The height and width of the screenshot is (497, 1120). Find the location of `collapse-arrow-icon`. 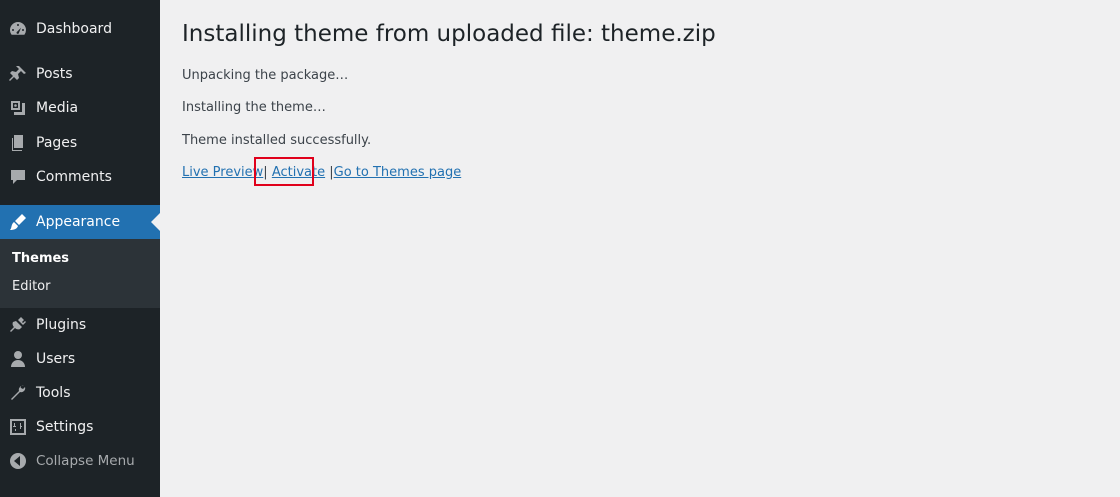

collapse-arrow-icon is located at coordinates (18, 461).